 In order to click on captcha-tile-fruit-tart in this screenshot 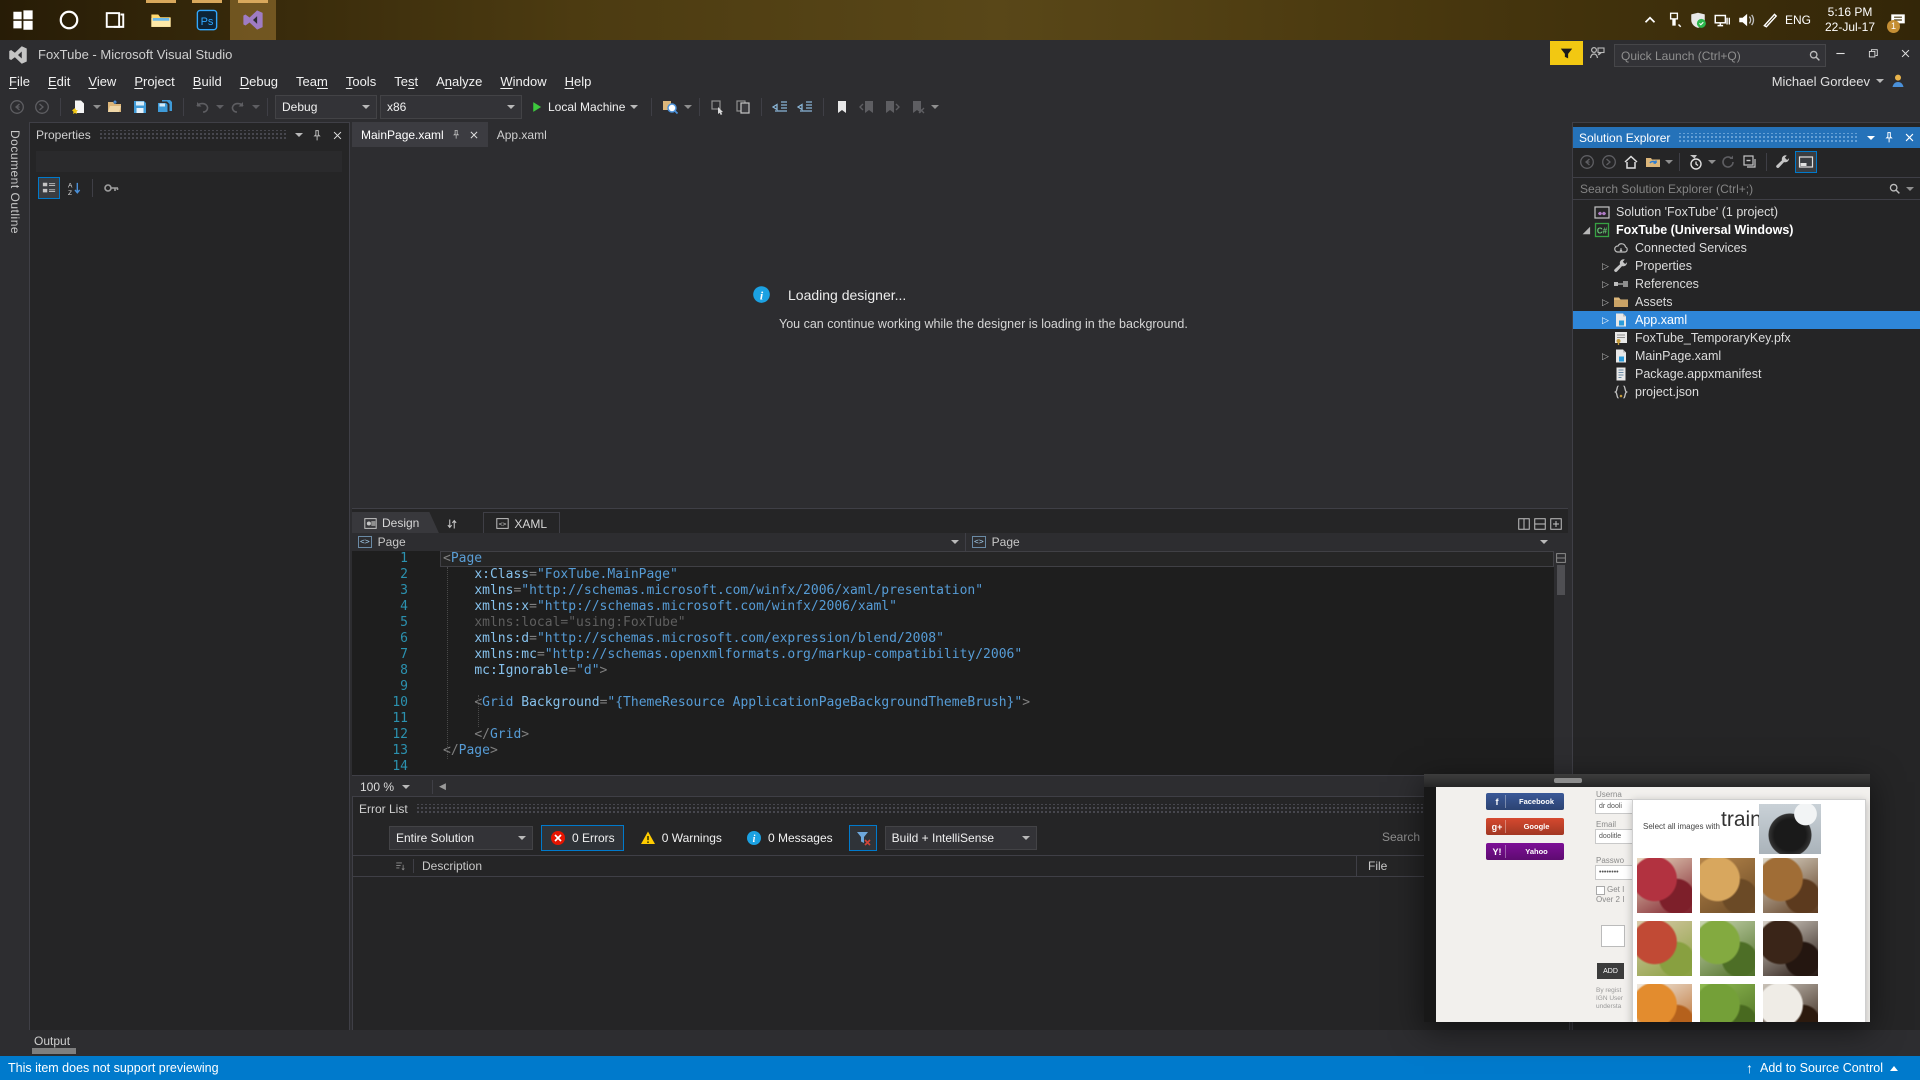, I will do `click(1664, 948)`.